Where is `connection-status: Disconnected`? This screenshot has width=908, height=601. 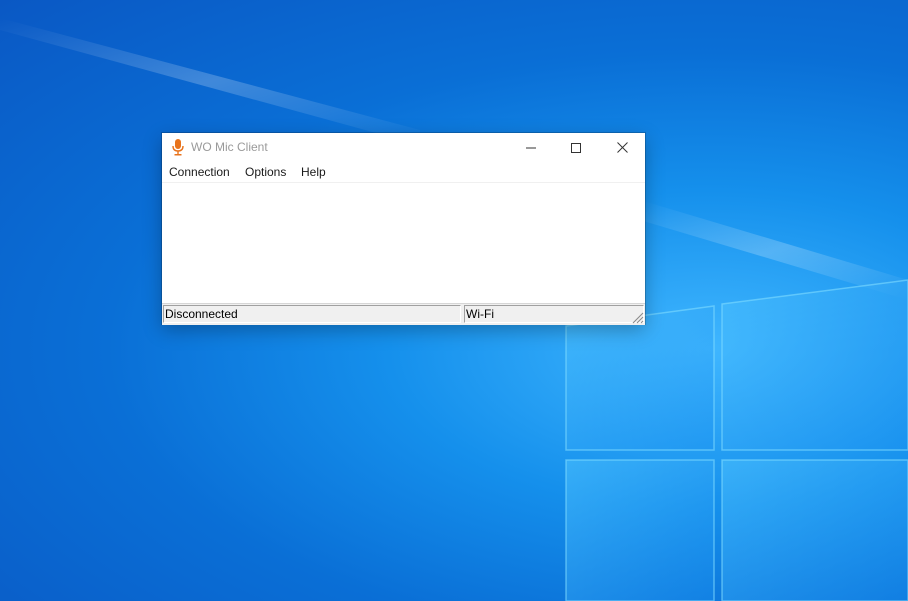
connection-status: Disconnected is located at coordinates (312, 314).